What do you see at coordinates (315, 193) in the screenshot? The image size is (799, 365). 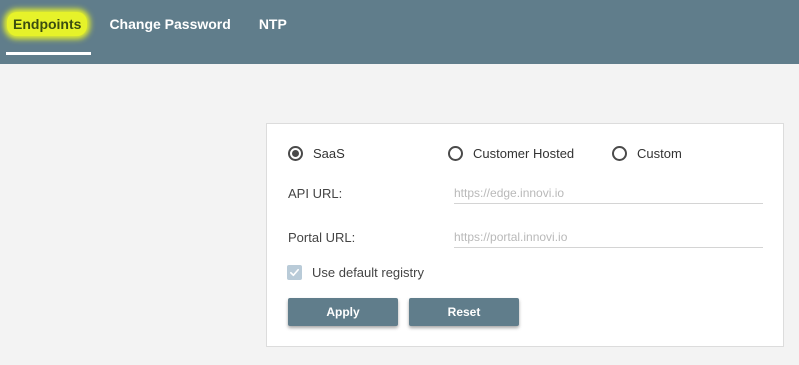 I see `api-url-label: API URL:` at bounding box center [315, 193].